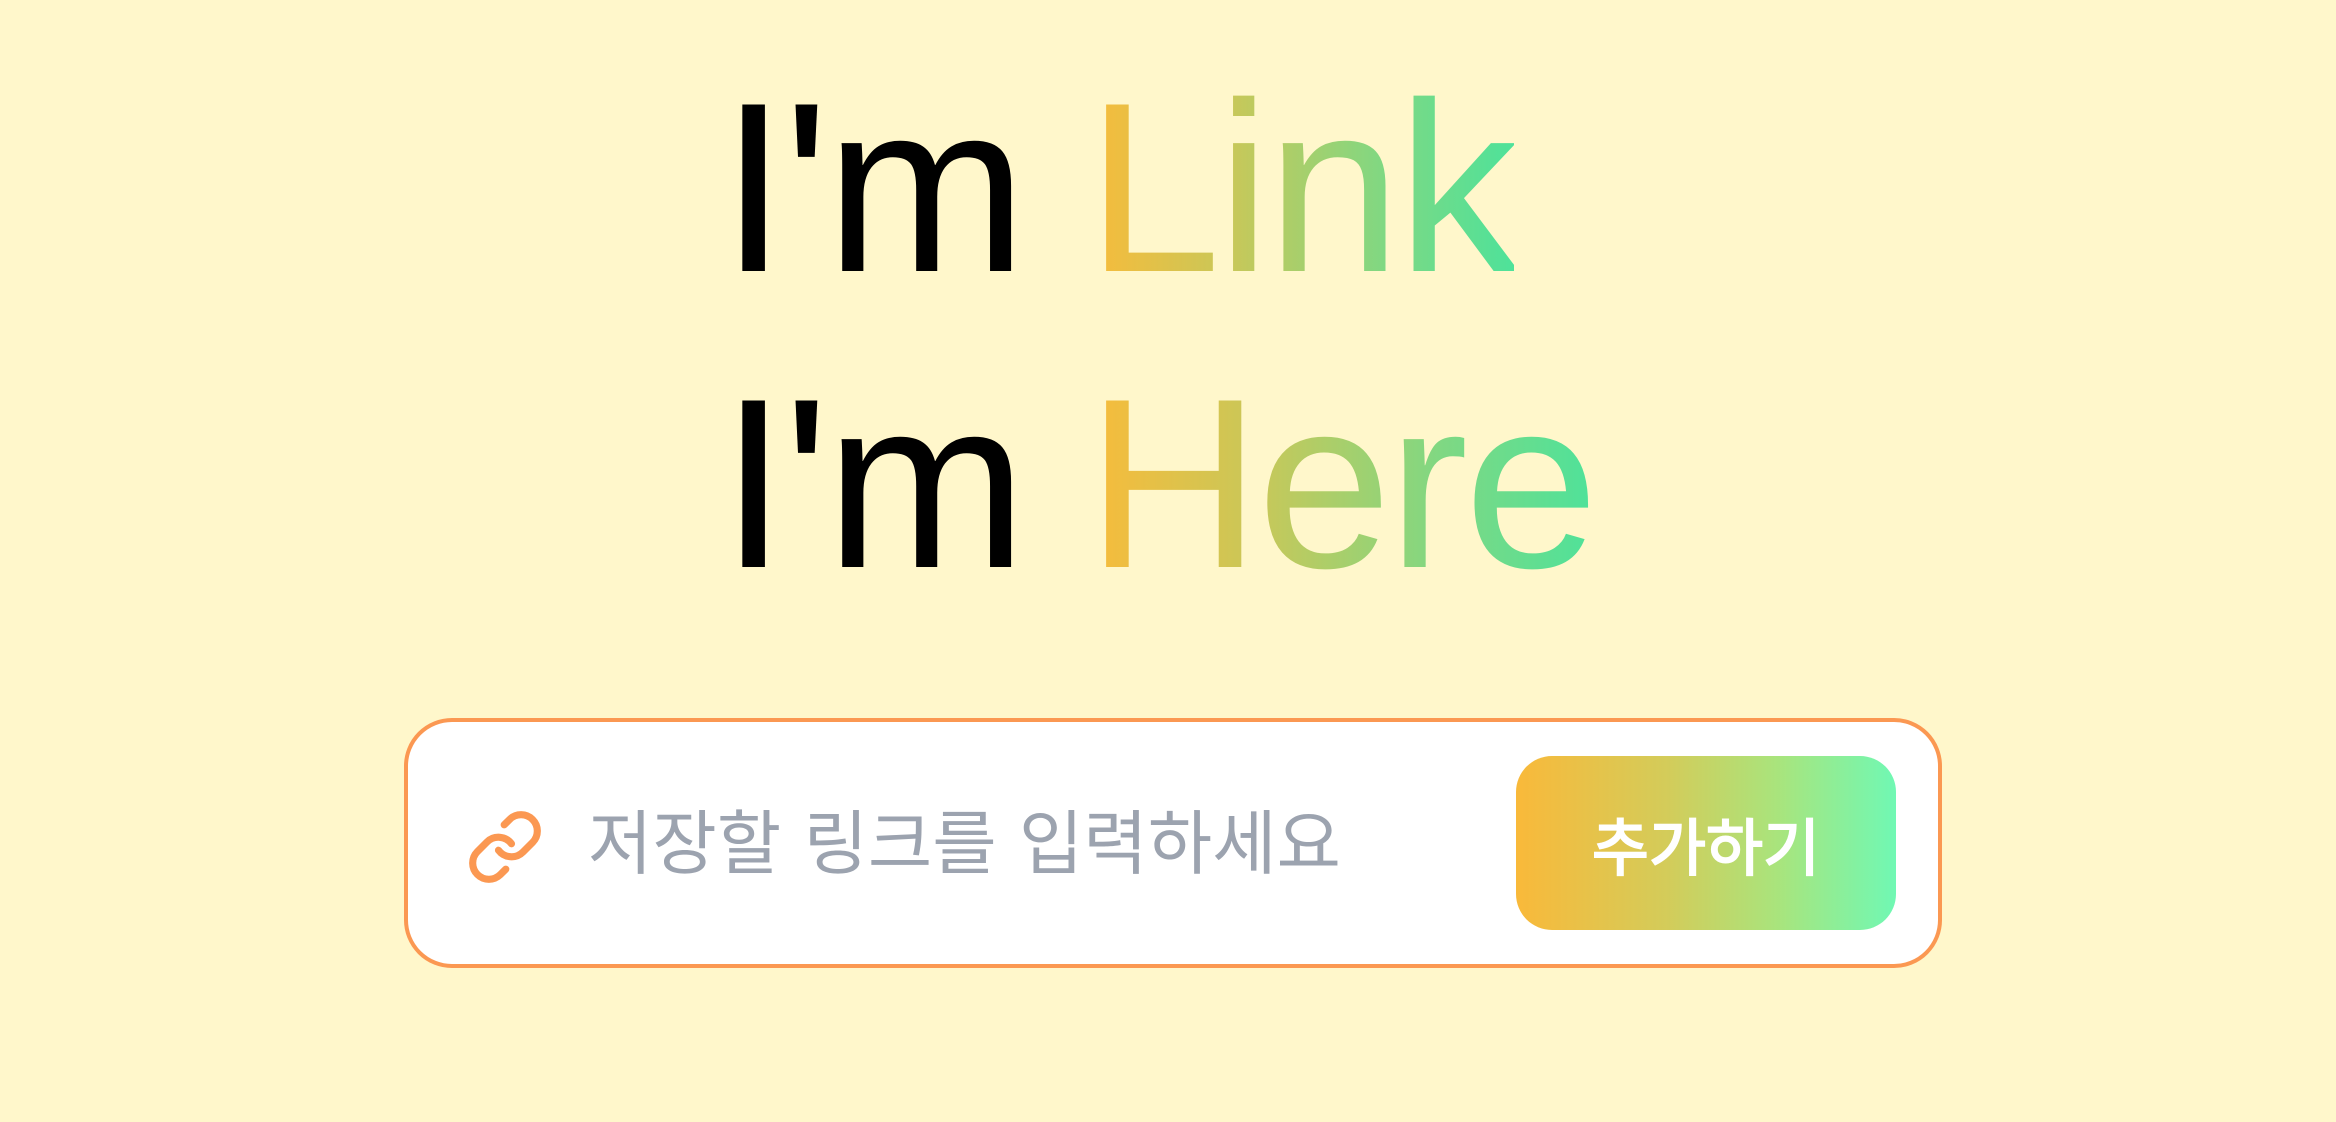  Describe the element at coordinates (1342, 484) in the screenshot. I see `hero-line-here-highlight: Here` at that location.